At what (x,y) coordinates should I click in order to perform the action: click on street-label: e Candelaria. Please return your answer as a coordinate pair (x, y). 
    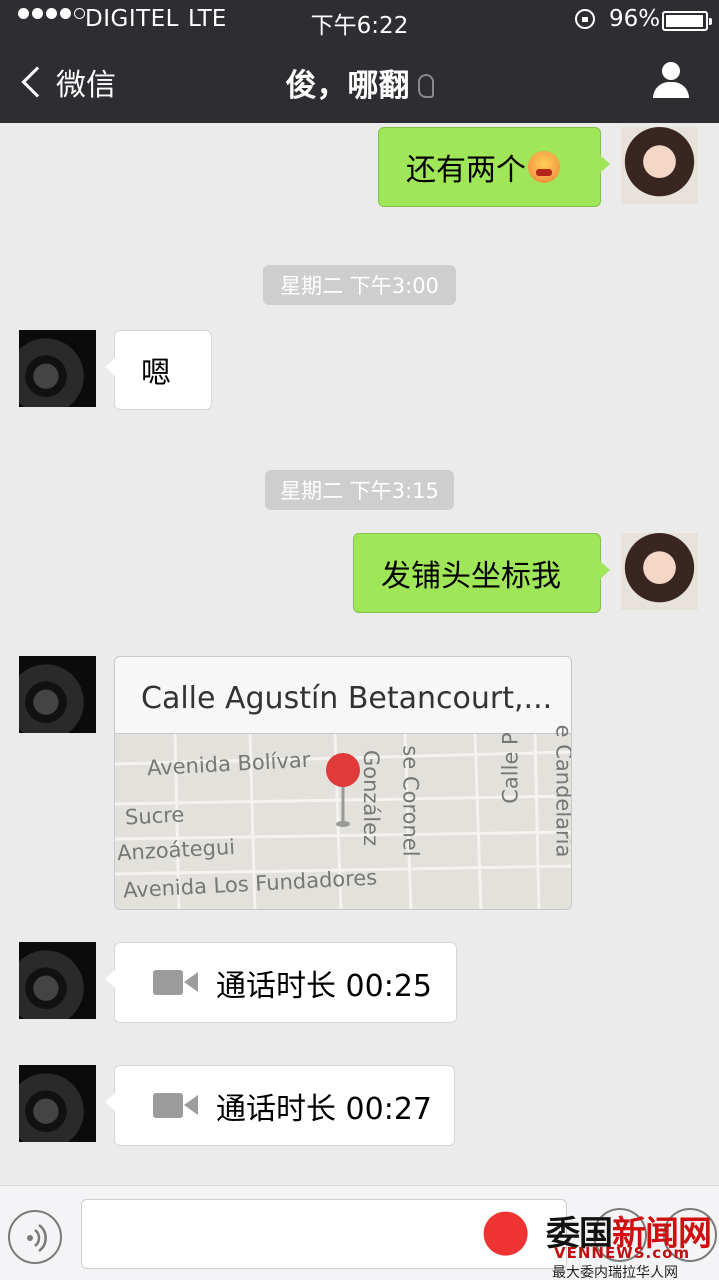
    Looking at the image, I should click on (561, 791).